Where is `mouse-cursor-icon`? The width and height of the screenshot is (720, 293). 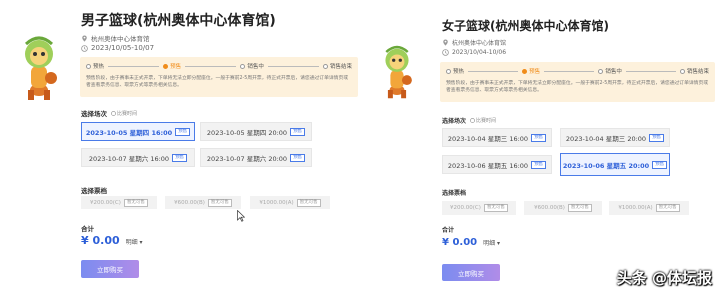
mouse-cursor-icon is located at coordinates (241, 216).